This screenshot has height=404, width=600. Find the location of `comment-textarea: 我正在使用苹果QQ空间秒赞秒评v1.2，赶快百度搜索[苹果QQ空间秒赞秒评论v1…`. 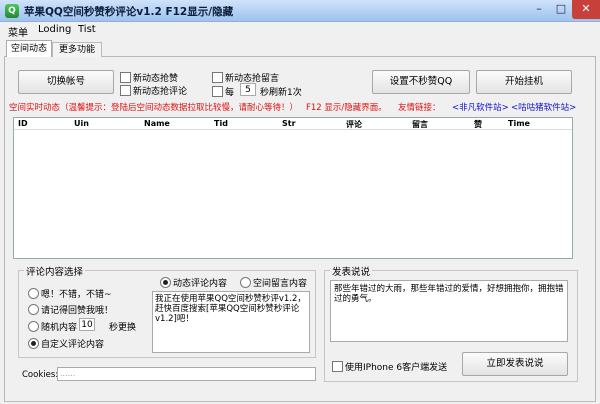

comment-textarea: 我正在使用苹果QQ空间秒赞秒评v1.2，赶快百度搜索[苹果QQ空间秒赞秒评论v1… is located at coordinates (231, 322).